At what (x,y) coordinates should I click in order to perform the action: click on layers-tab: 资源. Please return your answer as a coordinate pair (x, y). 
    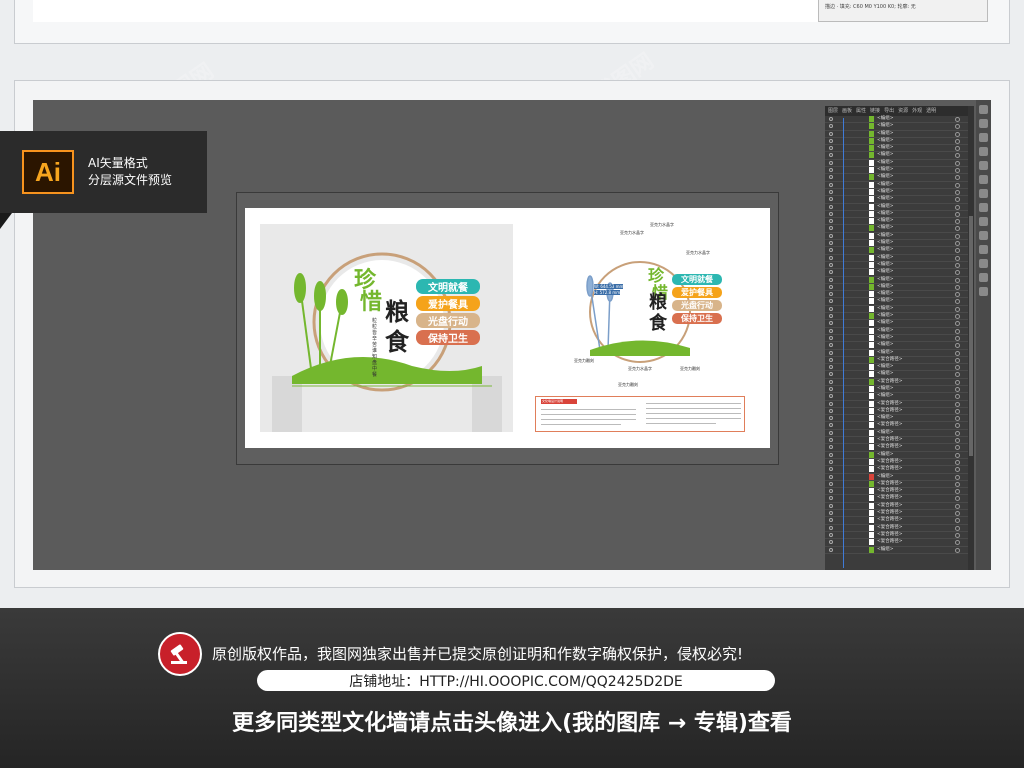
    Looking at the image, I should click on (903, 111).